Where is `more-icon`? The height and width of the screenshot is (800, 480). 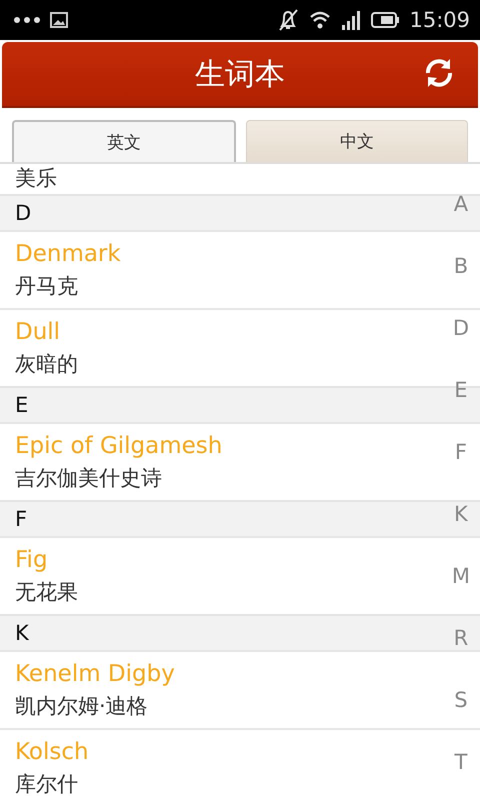 more-icon is located at coordinates (27, 20).